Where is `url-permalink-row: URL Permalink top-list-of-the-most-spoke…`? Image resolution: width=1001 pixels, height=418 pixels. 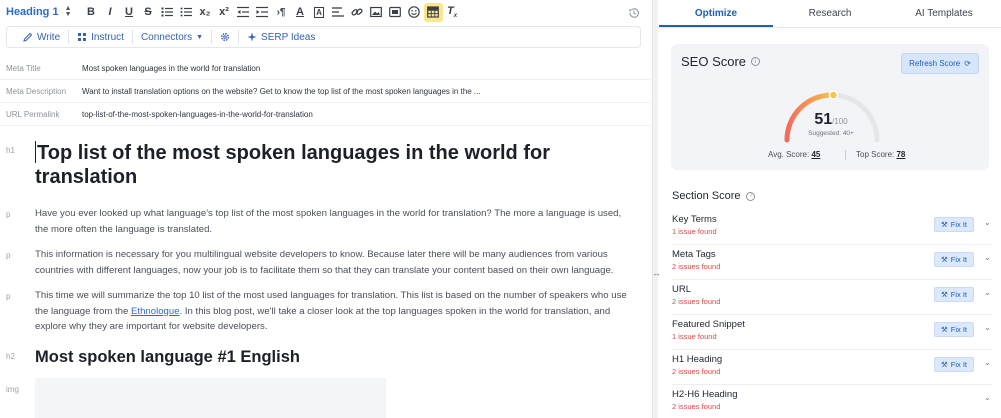 url-permalink-row: URL Permalink top-list-of-the-most-spoke… is located at coordinates (325, 114).